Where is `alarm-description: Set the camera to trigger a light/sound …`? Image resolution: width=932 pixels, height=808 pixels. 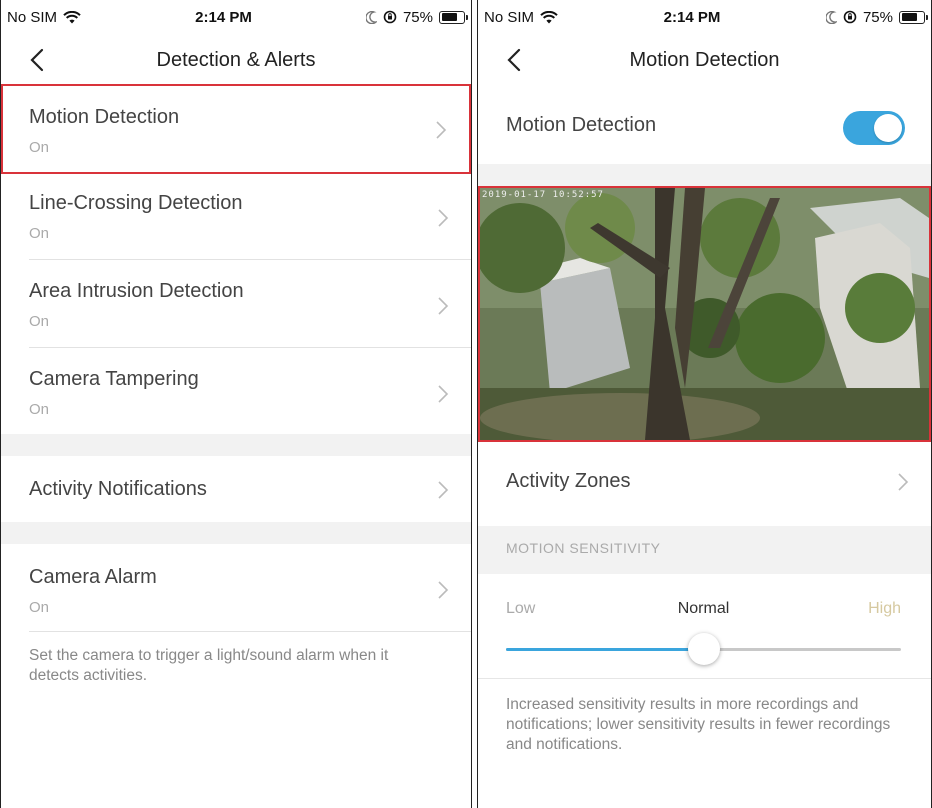 alarm-description: Set the camera to trigger a light/sound … is located at coordinates (209, 665).